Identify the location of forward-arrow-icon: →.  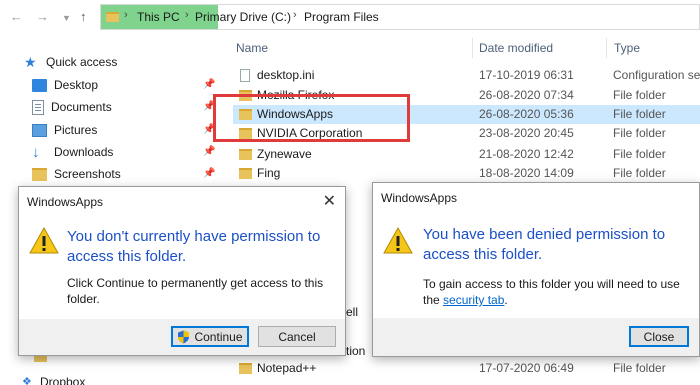
(42, 16).